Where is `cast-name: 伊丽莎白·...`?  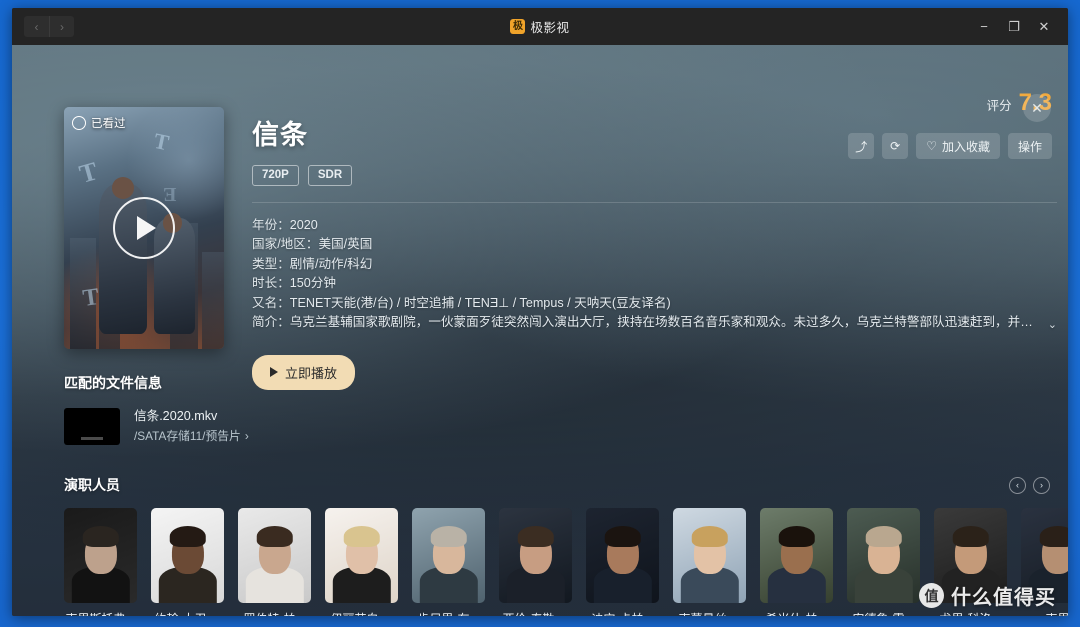 cast-name: 伊丽莎白·... is located at coordinates (361, 613).